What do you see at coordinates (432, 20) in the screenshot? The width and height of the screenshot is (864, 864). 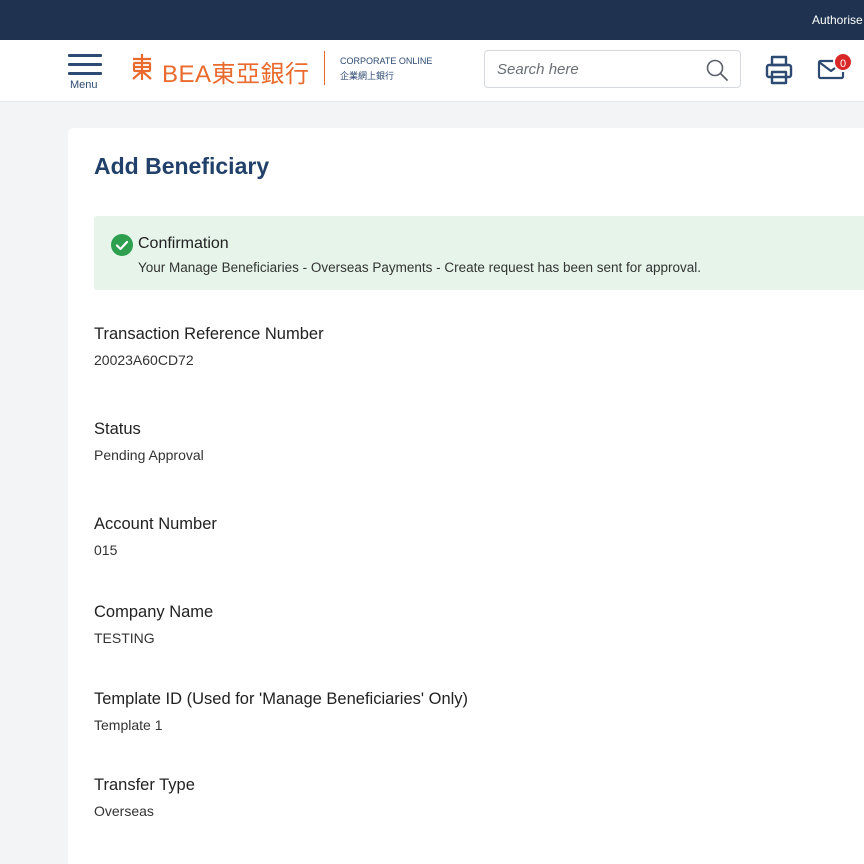 I see `top-bar: Authorise` at bounding box center [432, 20].